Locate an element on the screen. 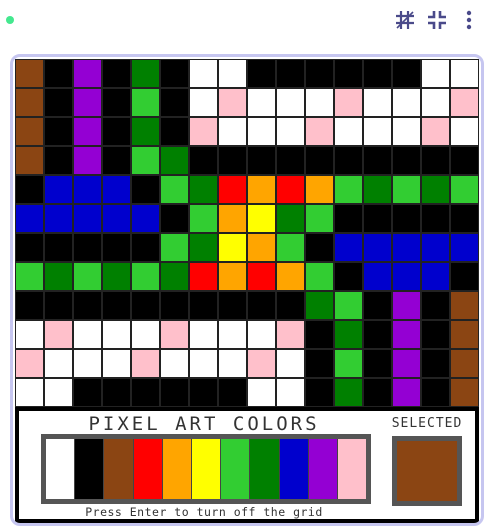 The width and height of the screenshot is (495, 528). exit-fullscreen-icon is located at coordinates (437, 20).